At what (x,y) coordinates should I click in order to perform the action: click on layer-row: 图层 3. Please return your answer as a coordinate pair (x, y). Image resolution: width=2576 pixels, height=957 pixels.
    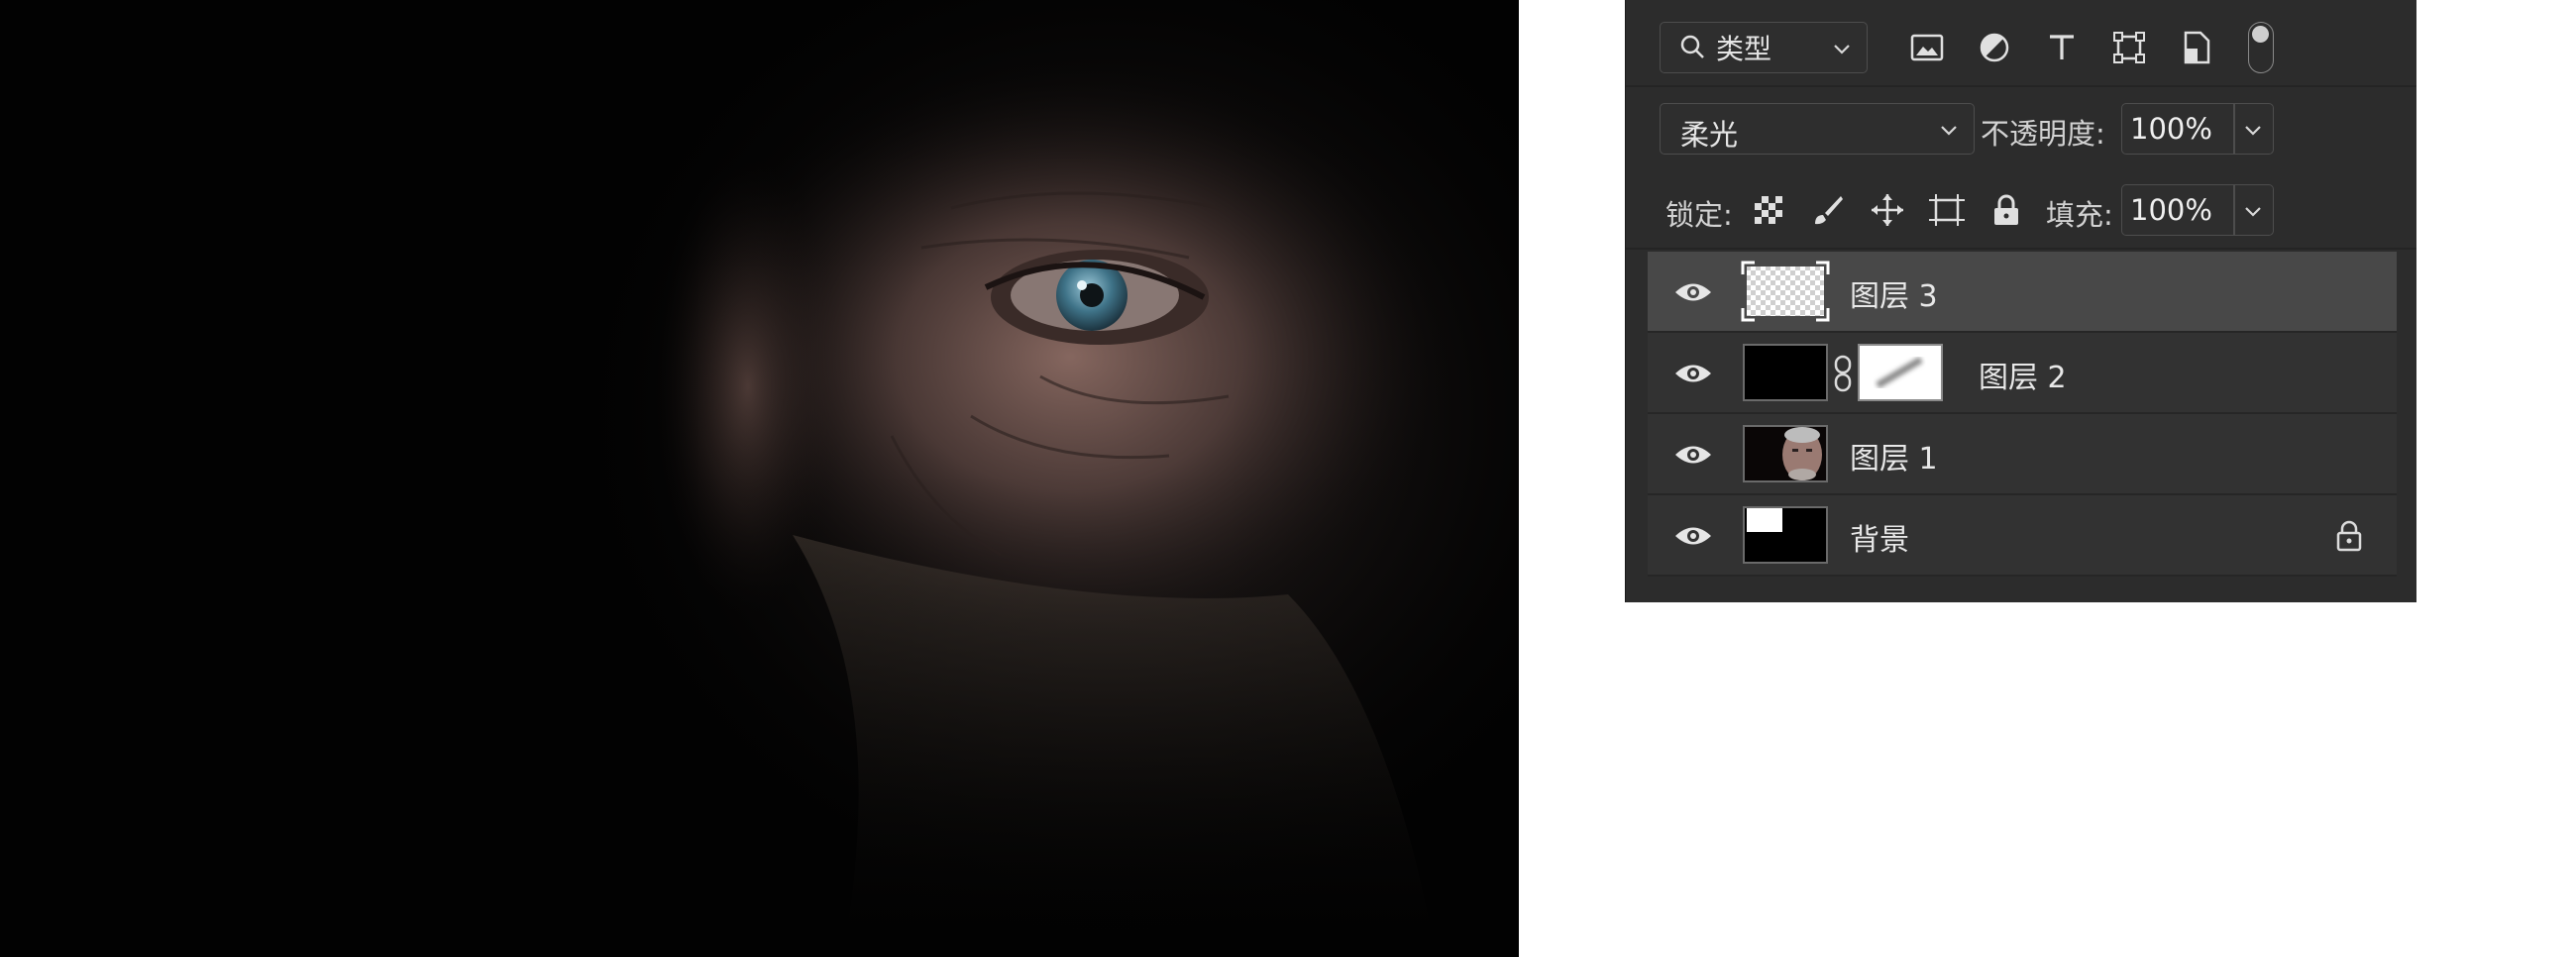
    Looking at the image, I should click on (2022, 292).